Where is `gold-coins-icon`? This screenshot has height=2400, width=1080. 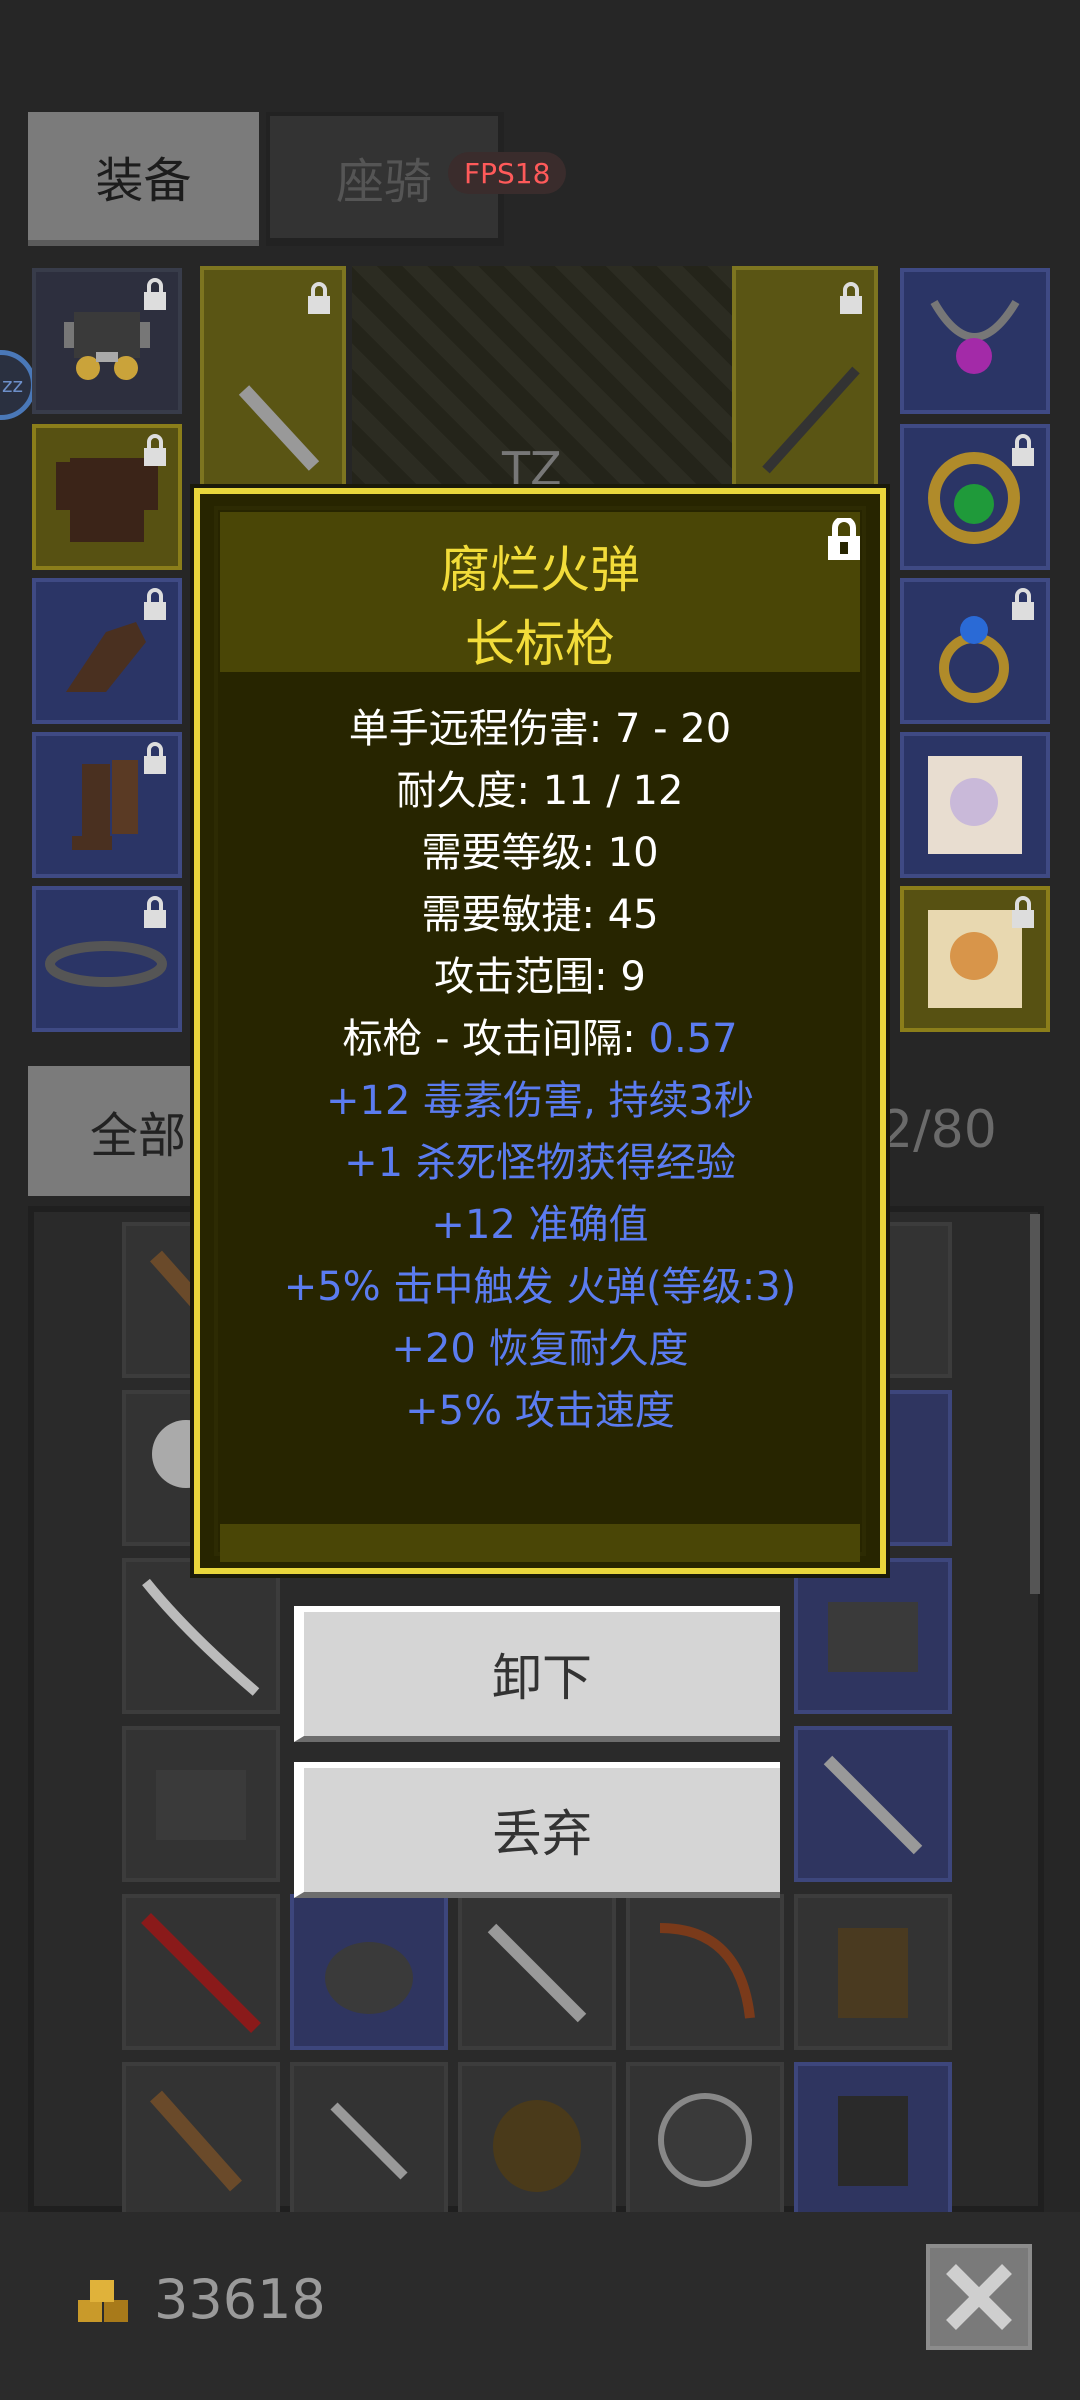
gold-coins-icon is located at coordinates (103, 2301).